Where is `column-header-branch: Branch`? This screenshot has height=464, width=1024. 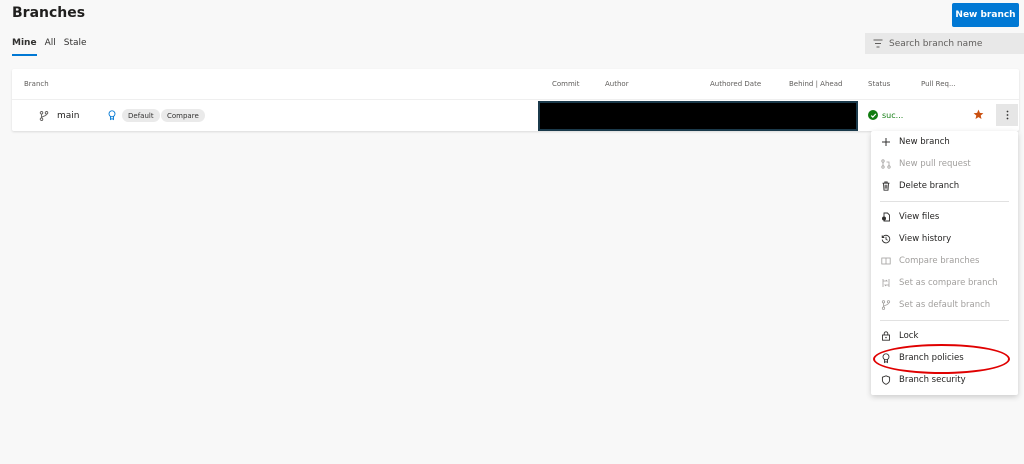 column-header-branch: Branch is located at coordinates (36, 84).